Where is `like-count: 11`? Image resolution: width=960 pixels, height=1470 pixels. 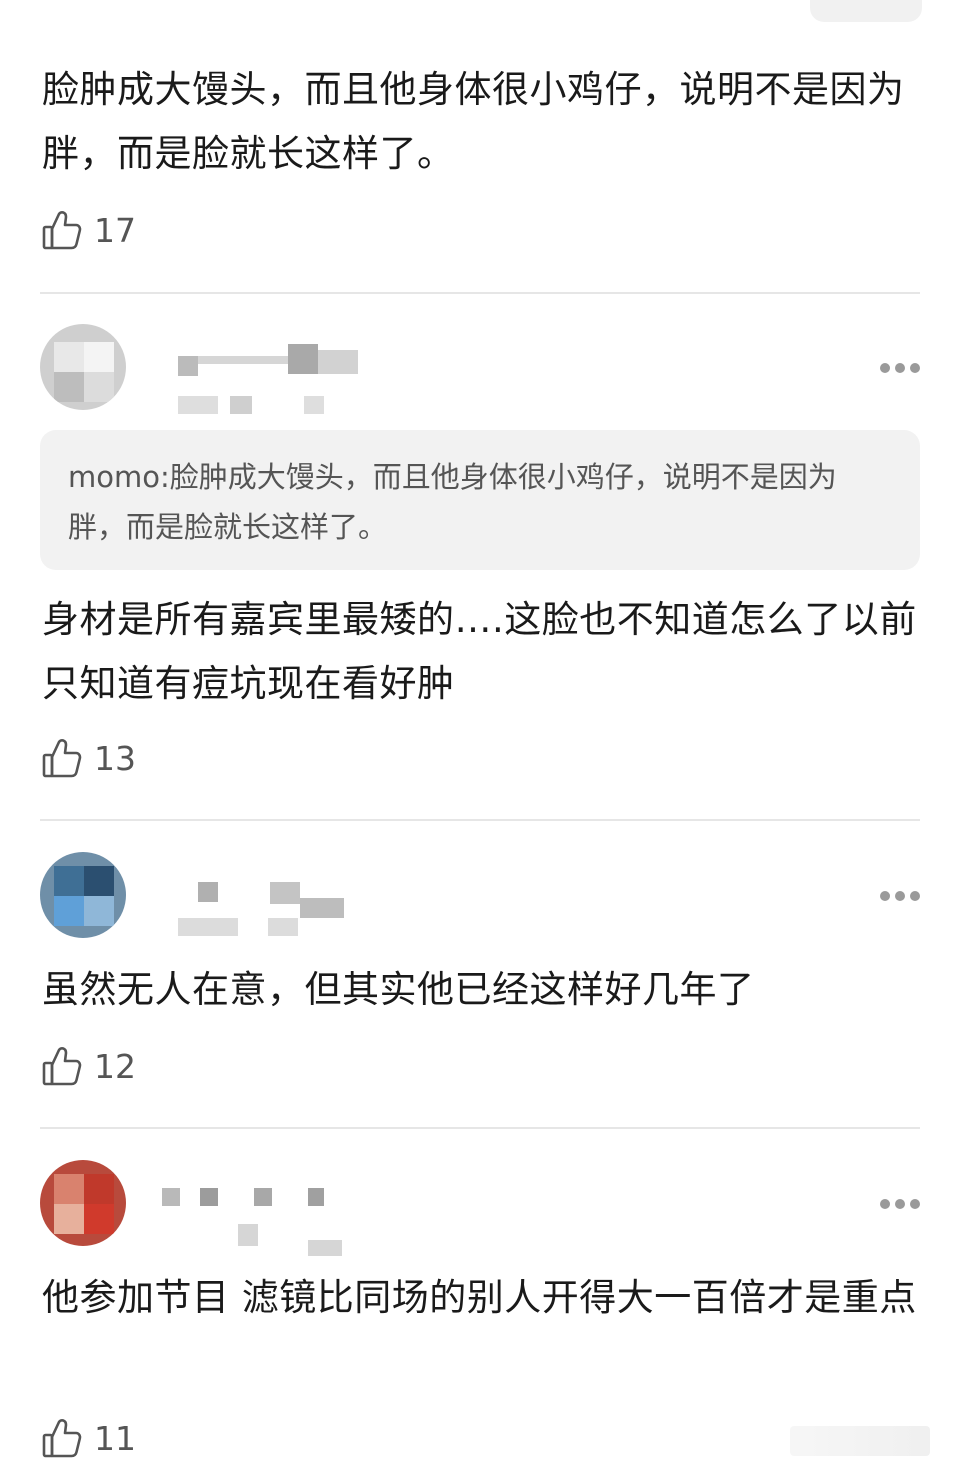 like-count: 11 is located at coordinates (115, 1438).